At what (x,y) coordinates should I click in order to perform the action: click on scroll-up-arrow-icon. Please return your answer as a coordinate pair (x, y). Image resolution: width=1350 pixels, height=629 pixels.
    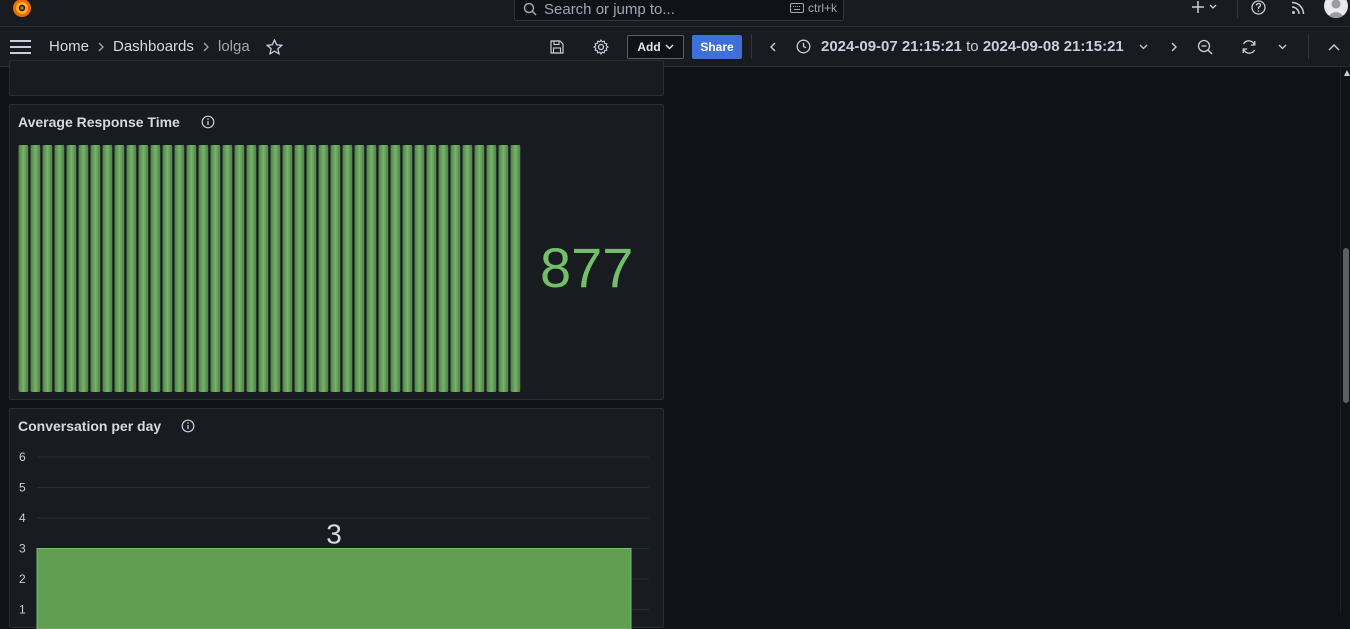
    Looking at the image, I should click on (1347, 73).